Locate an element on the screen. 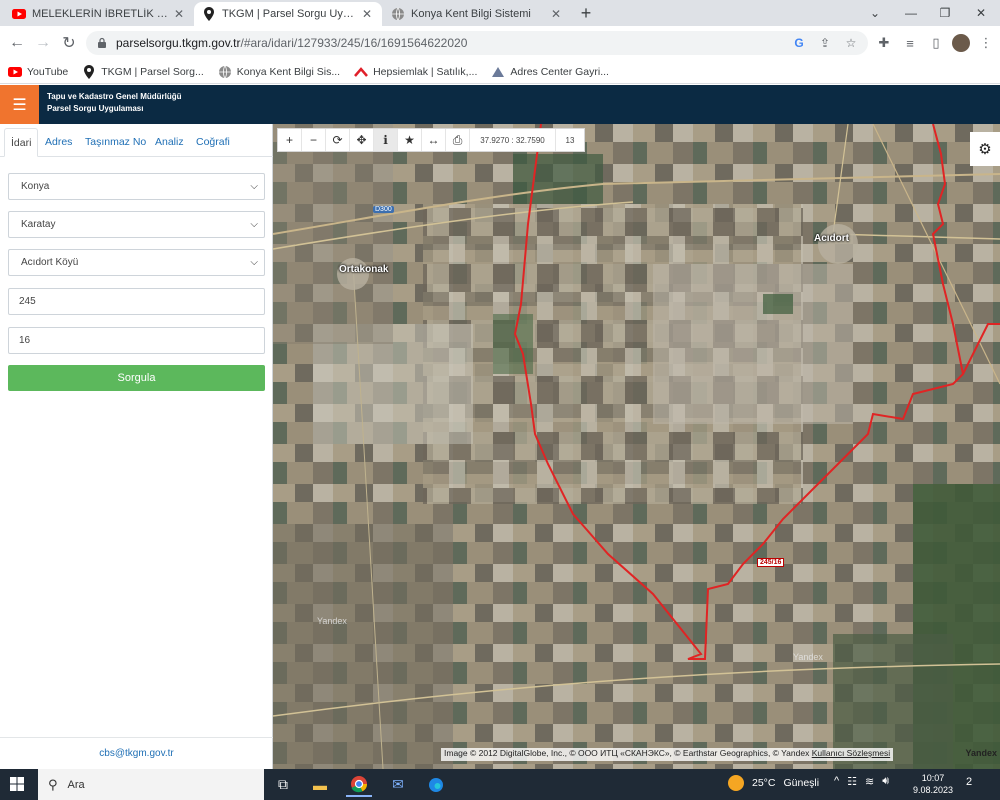 The image size is (1000, 800). browser-tab-tkgm: TKGM | Parsel Sorgu Uygulaması ✕ is located at coordinates (288, 14).